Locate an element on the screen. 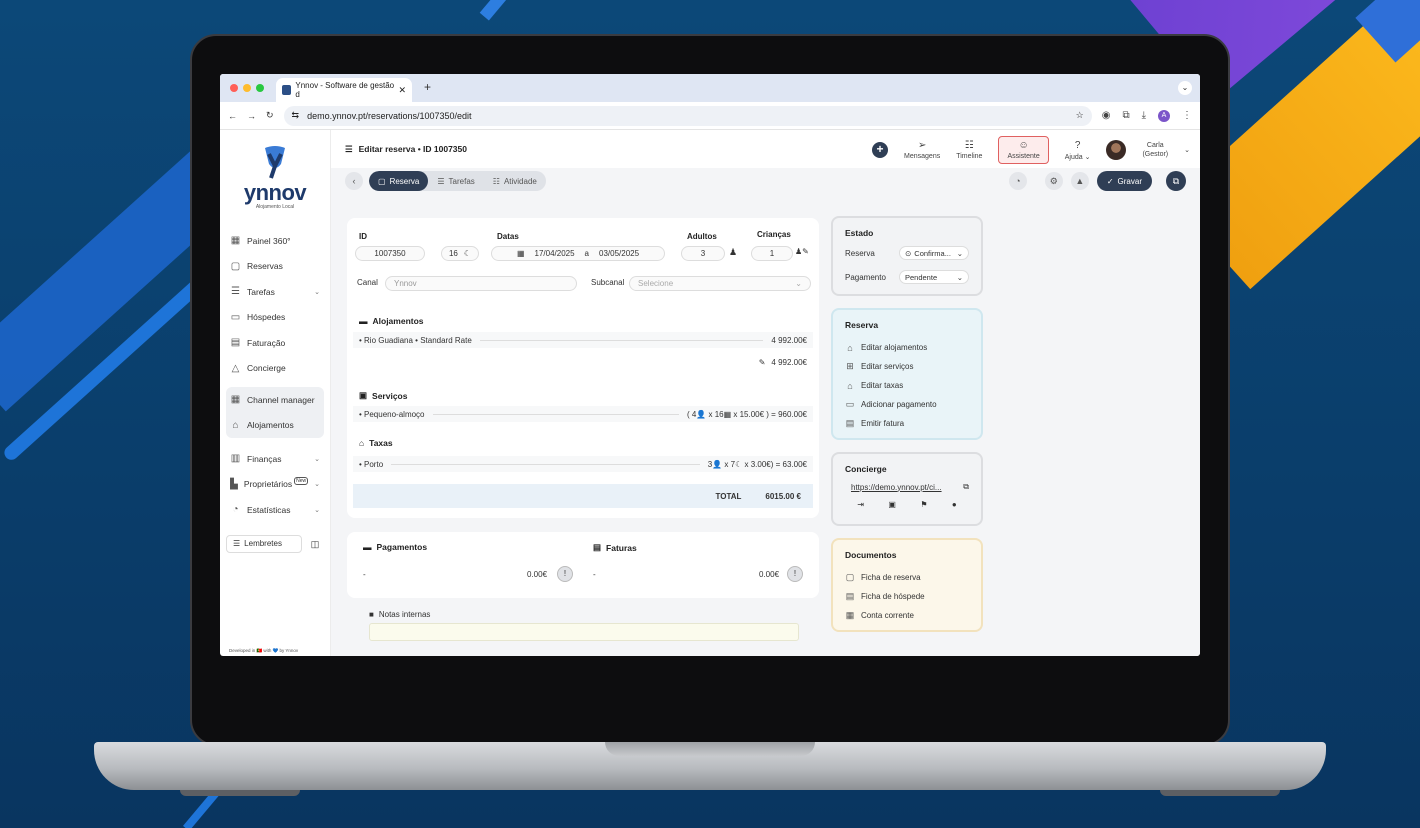  add-button: + is located at coordinates (880, 150).